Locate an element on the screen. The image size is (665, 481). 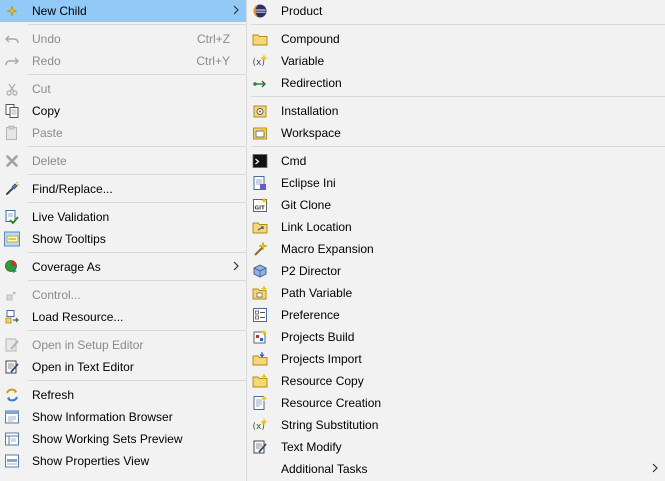
undo-icon is located at coordinates (12, 39).